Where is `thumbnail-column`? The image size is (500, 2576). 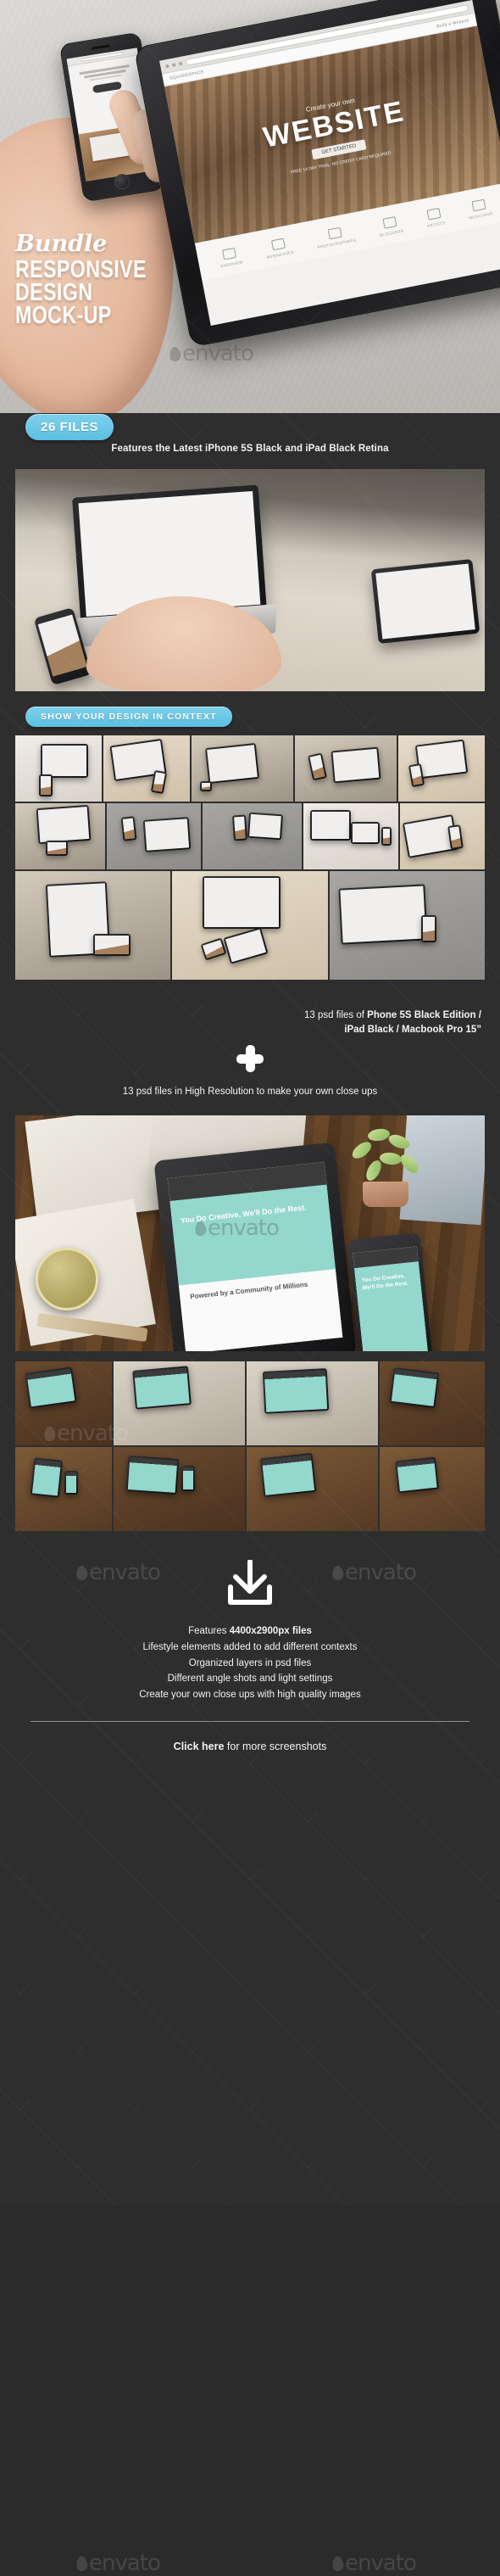
thumbnail-column is located at coordinates (432, 1446).